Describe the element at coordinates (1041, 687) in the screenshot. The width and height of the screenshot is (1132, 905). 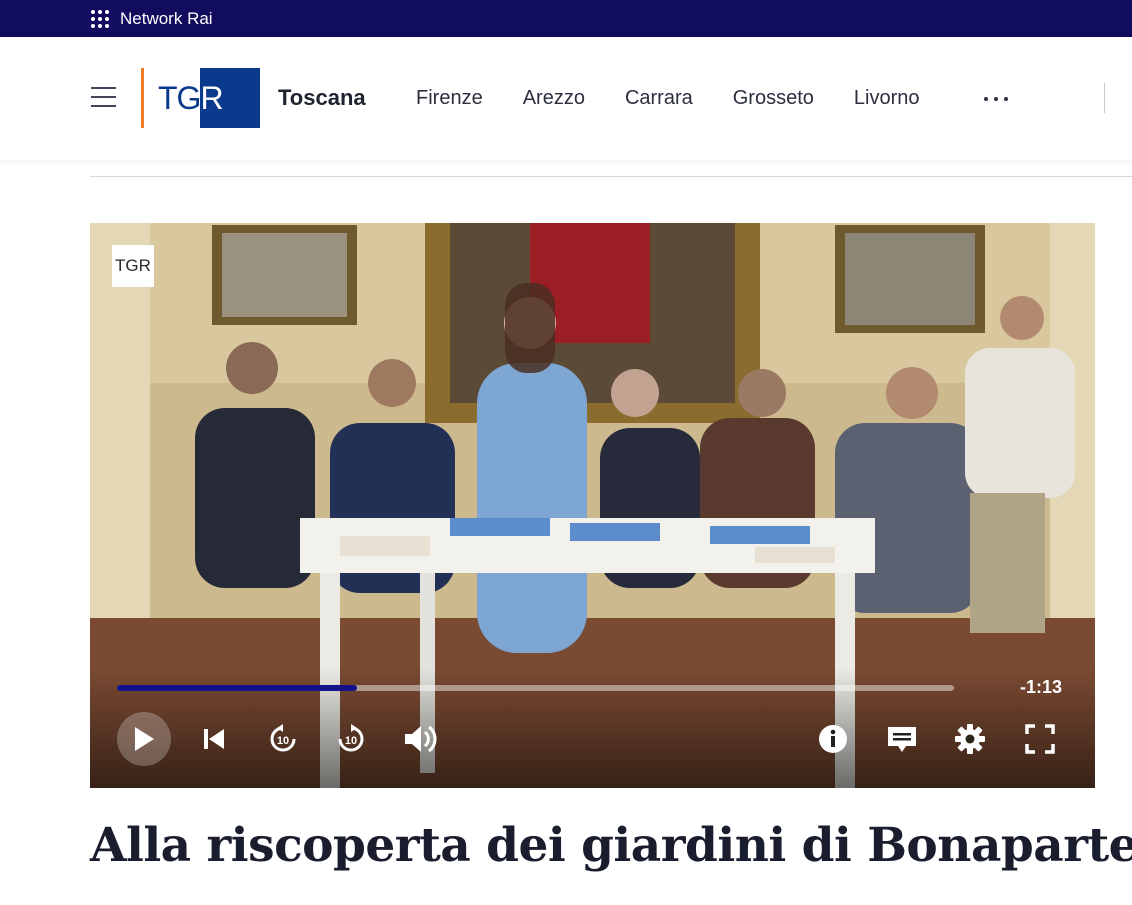
I see `remaining-time: -1:13` at that location.